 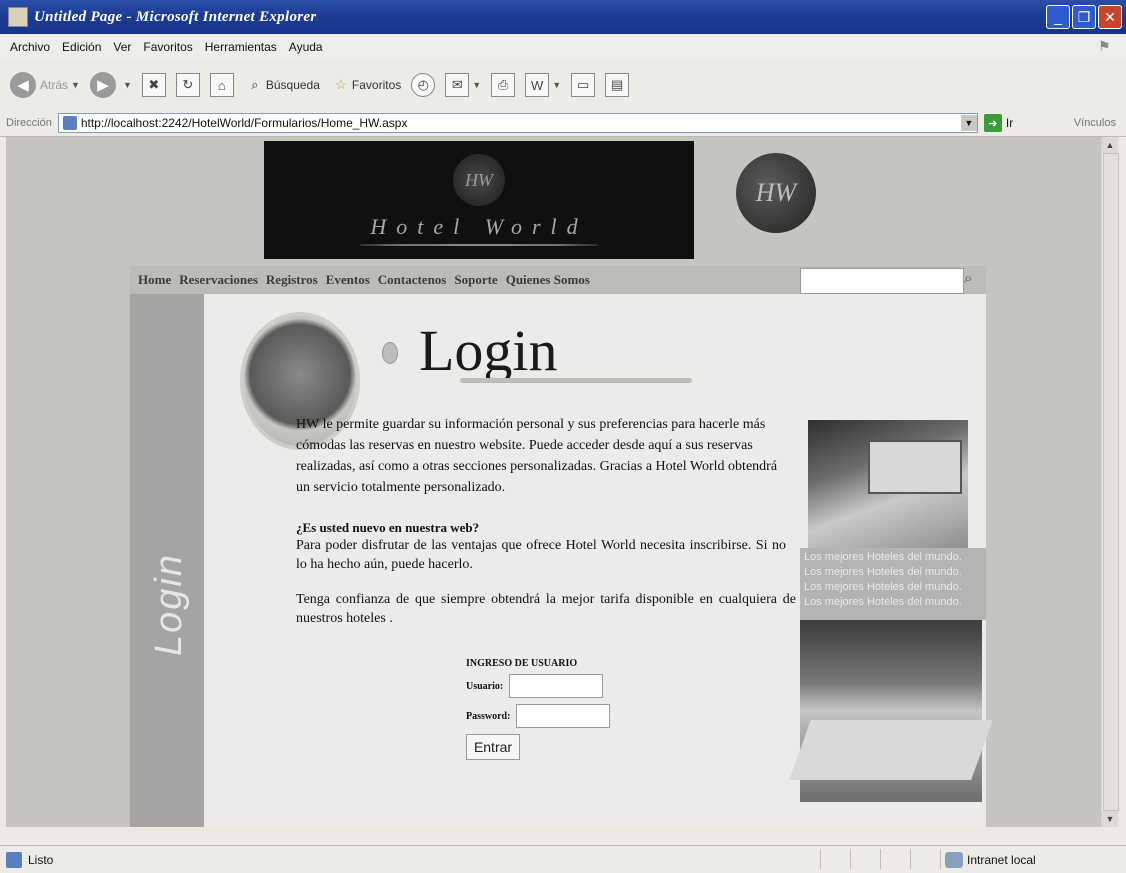 What do you see at coordinates (1110, 17) in the screenshot?
I see `close-button: ✕` at bounding box center [1110, 17].